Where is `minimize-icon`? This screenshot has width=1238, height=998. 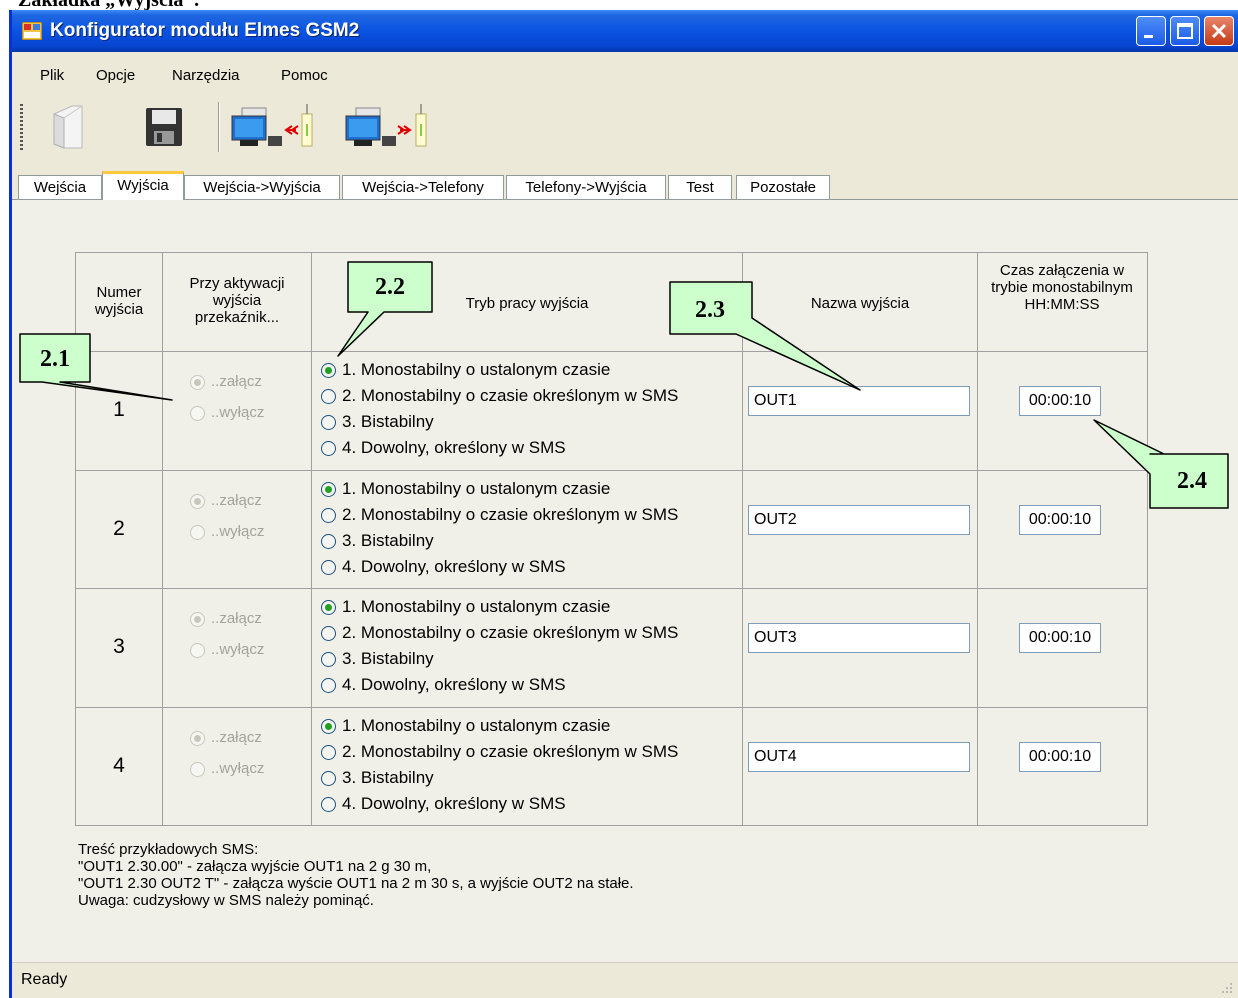 minimize-icon is located at coordinates (1148, 36).